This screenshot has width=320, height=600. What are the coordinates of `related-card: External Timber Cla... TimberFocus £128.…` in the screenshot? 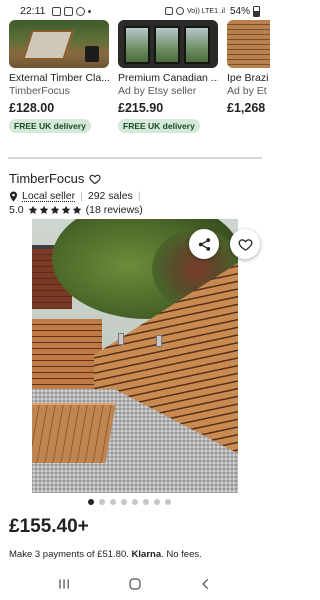 It's located at (59, 77).